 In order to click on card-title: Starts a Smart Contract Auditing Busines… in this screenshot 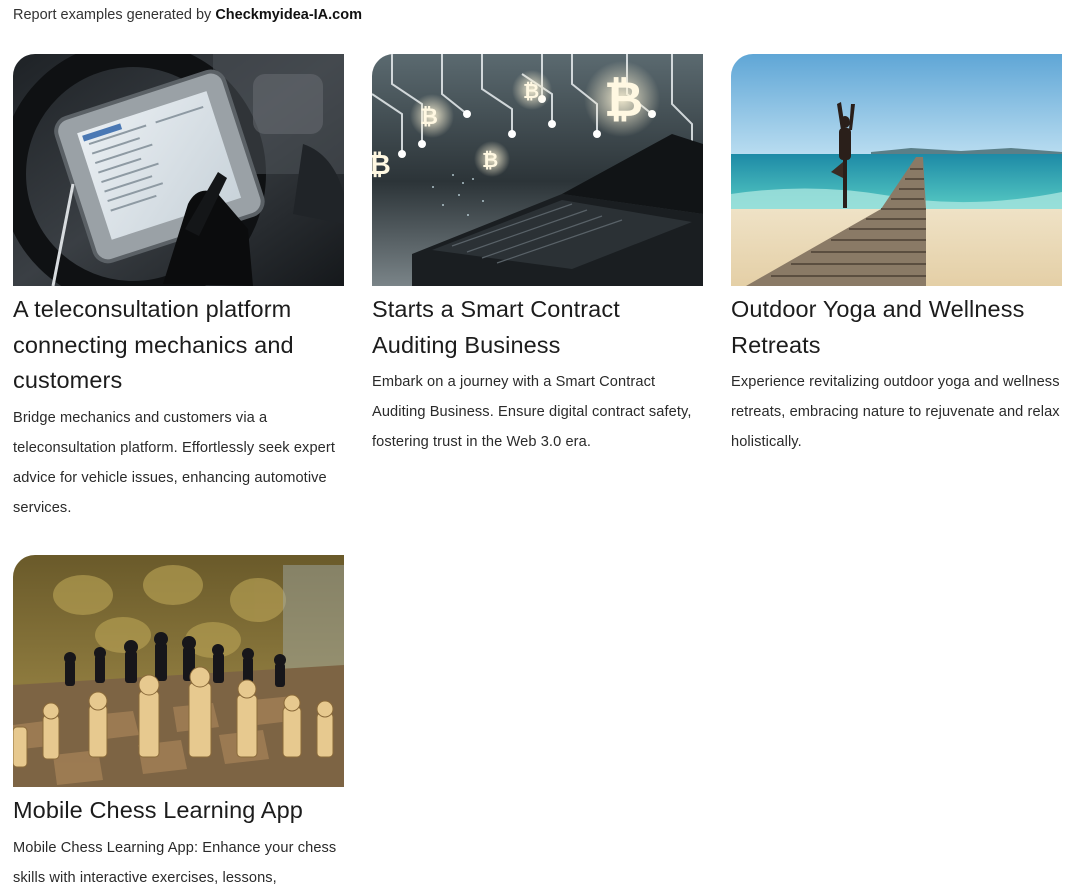, I will do `click(538, 327)`.